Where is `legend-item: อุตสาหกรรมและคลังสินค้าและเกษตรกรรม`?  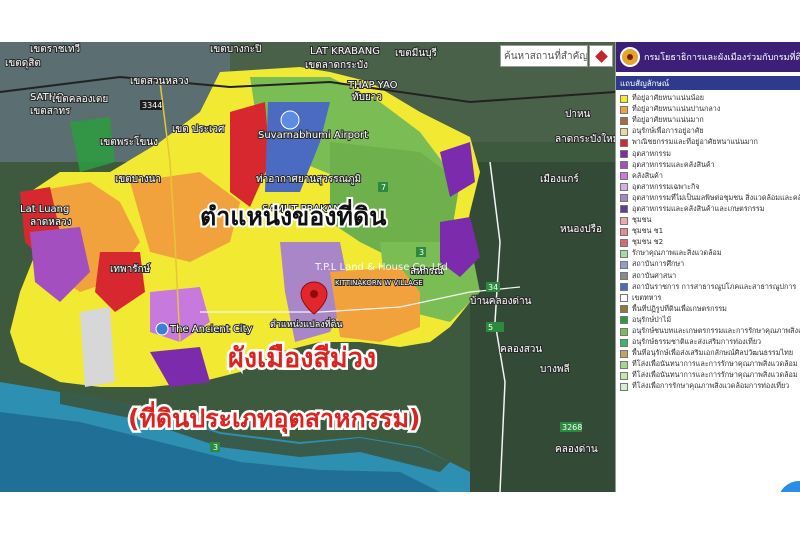 legend-item: อุตสาหกรรมและคลังสินค้าและเกษตรกรรม is located at coordinates (710, 209).